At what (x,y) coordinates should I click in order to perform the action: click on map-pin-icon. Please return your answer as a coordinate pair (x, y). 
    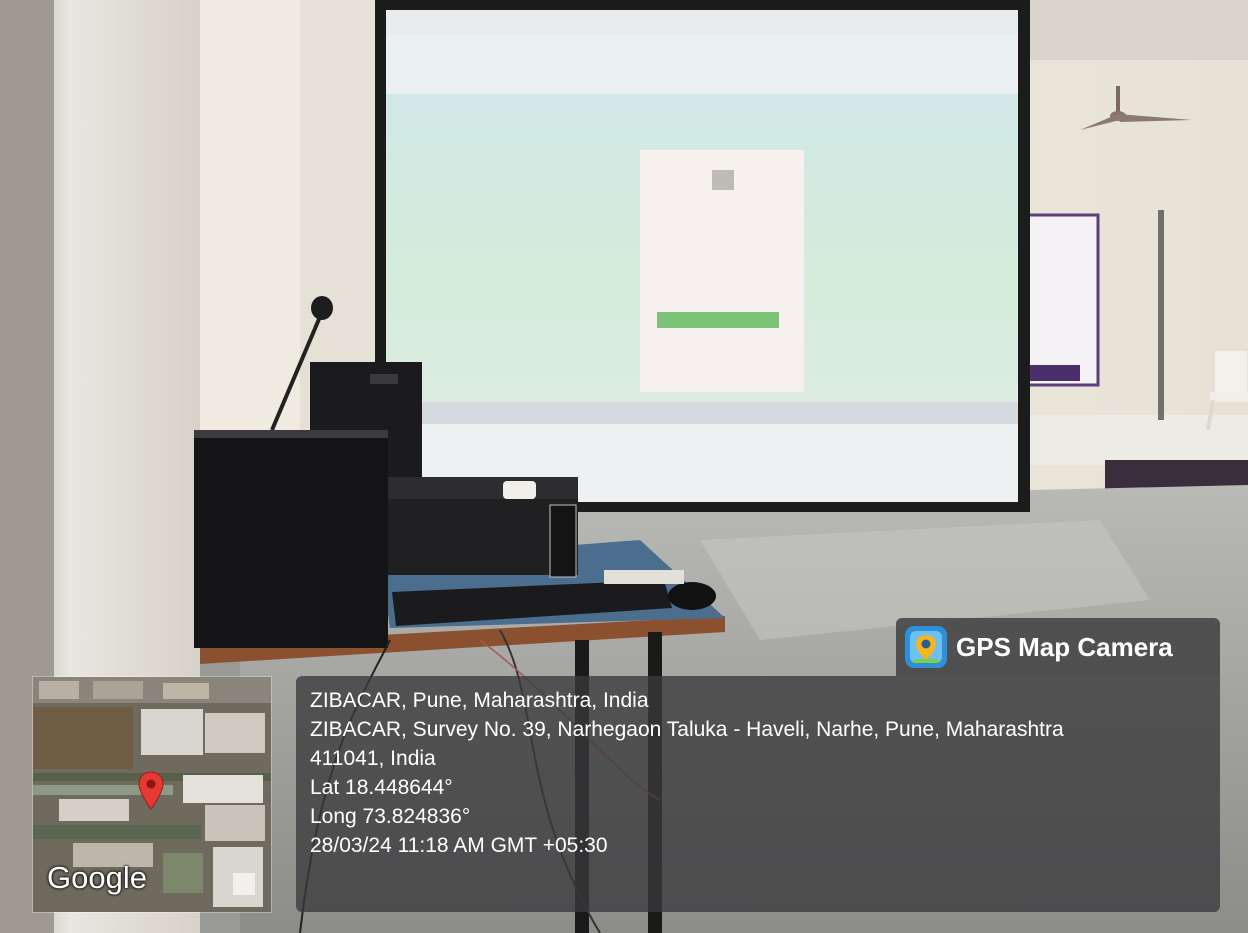
    Looking at the image, I should click on (151, 790).